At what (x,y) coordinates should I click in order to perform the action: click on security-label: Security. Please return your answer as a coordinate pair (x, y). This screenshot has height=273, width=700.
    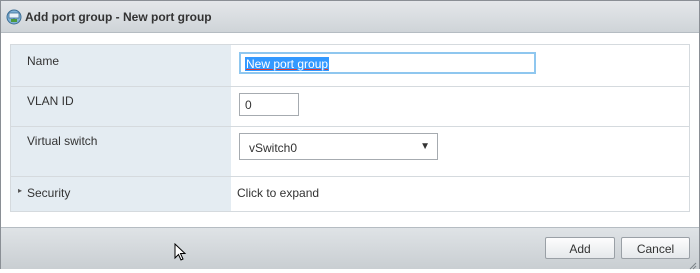
    Looking at the image, I should click on (48, 193).